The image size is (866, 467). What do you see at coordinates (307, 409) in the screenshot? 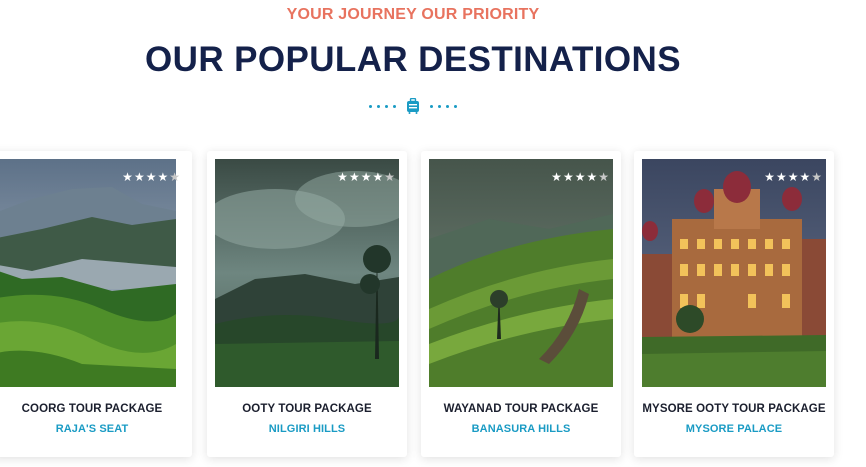
I see `package-name: OOTY TOUR PACKAGE` at bounding box center [307, 409].